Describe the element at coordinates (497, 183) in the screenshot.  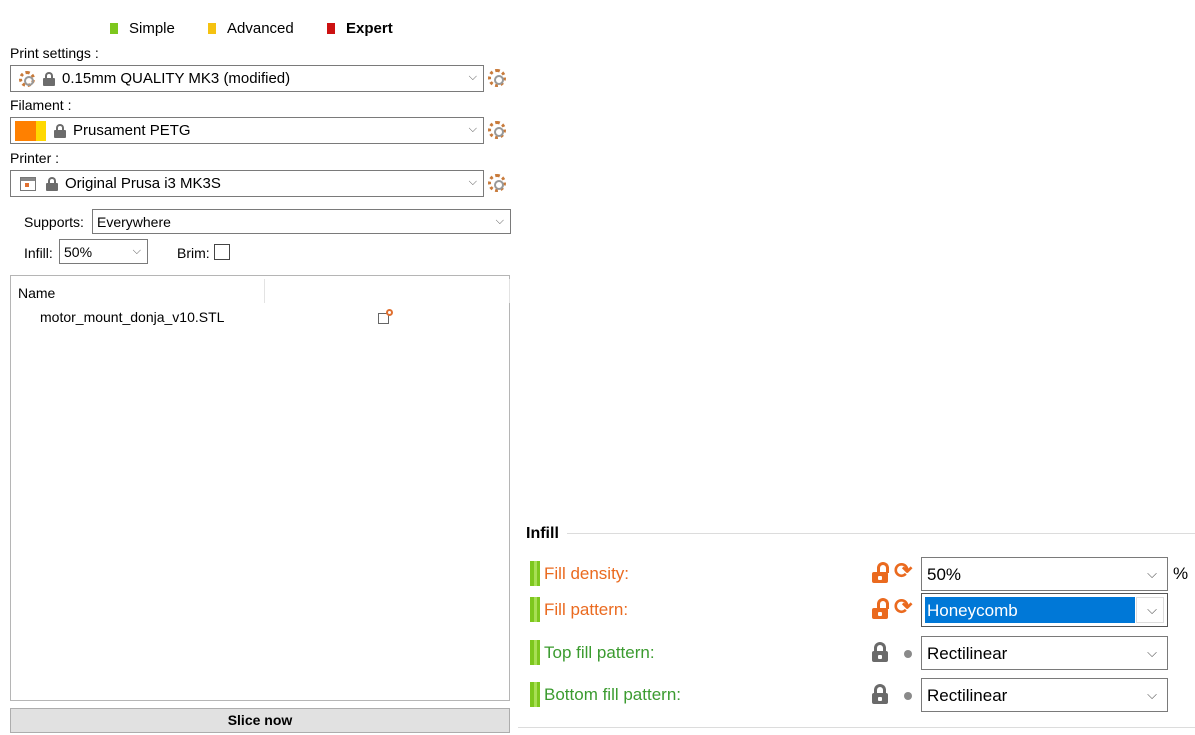
I see `printer-edit-gear-icon` at that location.